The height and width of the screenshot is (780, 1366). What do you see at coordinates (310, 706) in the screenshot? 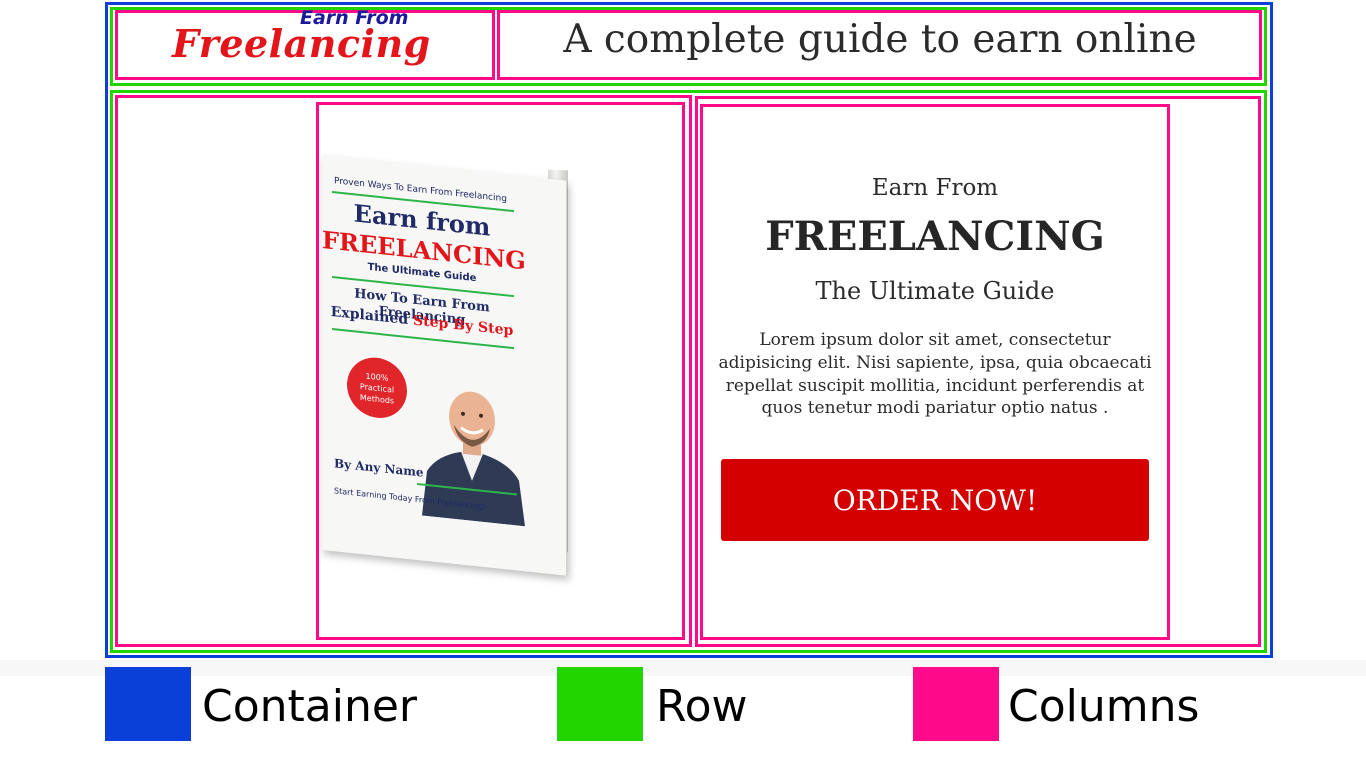
I see `legend-label-container: Container` at bounding box center [310, 706].